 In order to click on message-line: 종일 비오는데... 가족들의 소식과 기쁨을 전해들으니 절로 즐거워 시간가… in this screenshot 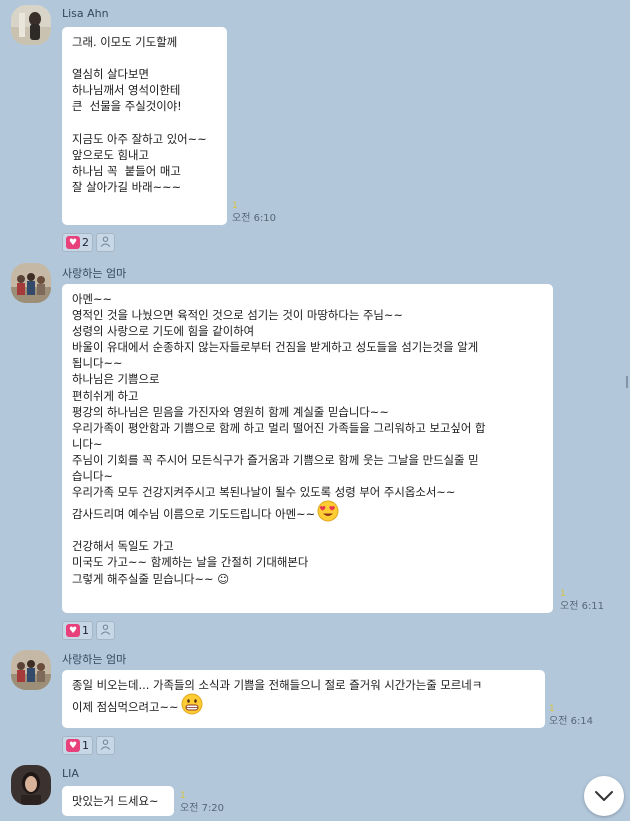, I will do `click(277, 685)`.